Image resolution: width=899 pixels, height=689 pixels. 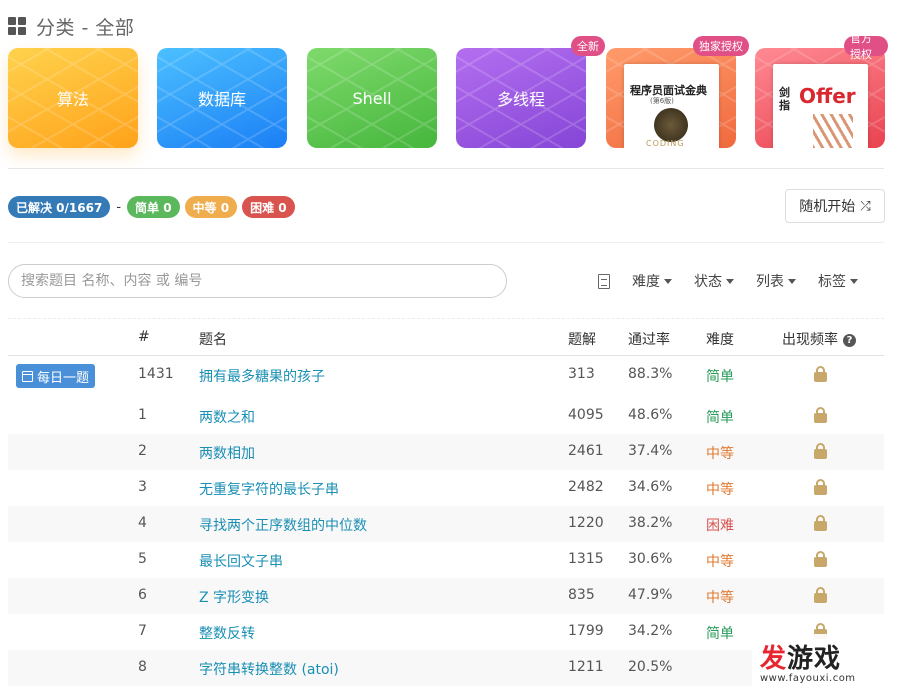 What do you see at coordinates (142, 451) in the screenshot?
I see `problem-number: 2` at bounding box center [142, 451].